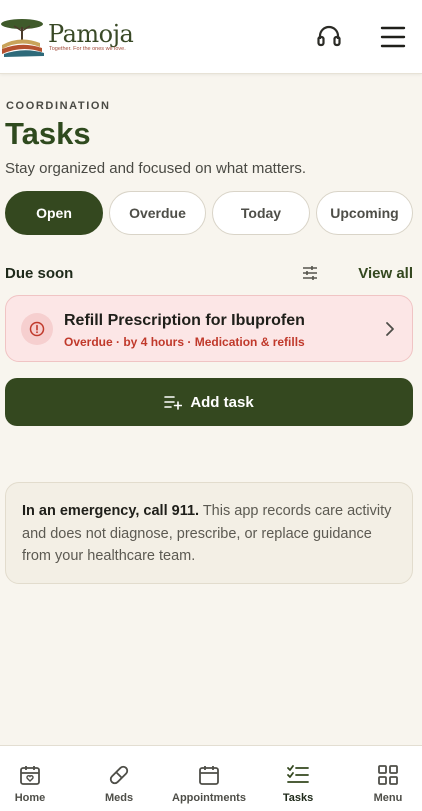 The width and height of the screenshot is (422, 811). What do you see at coordinates (364, 213) in the screenshot?
I see `filter-upcoming: Upcoming` at bounding box center [364, 213].